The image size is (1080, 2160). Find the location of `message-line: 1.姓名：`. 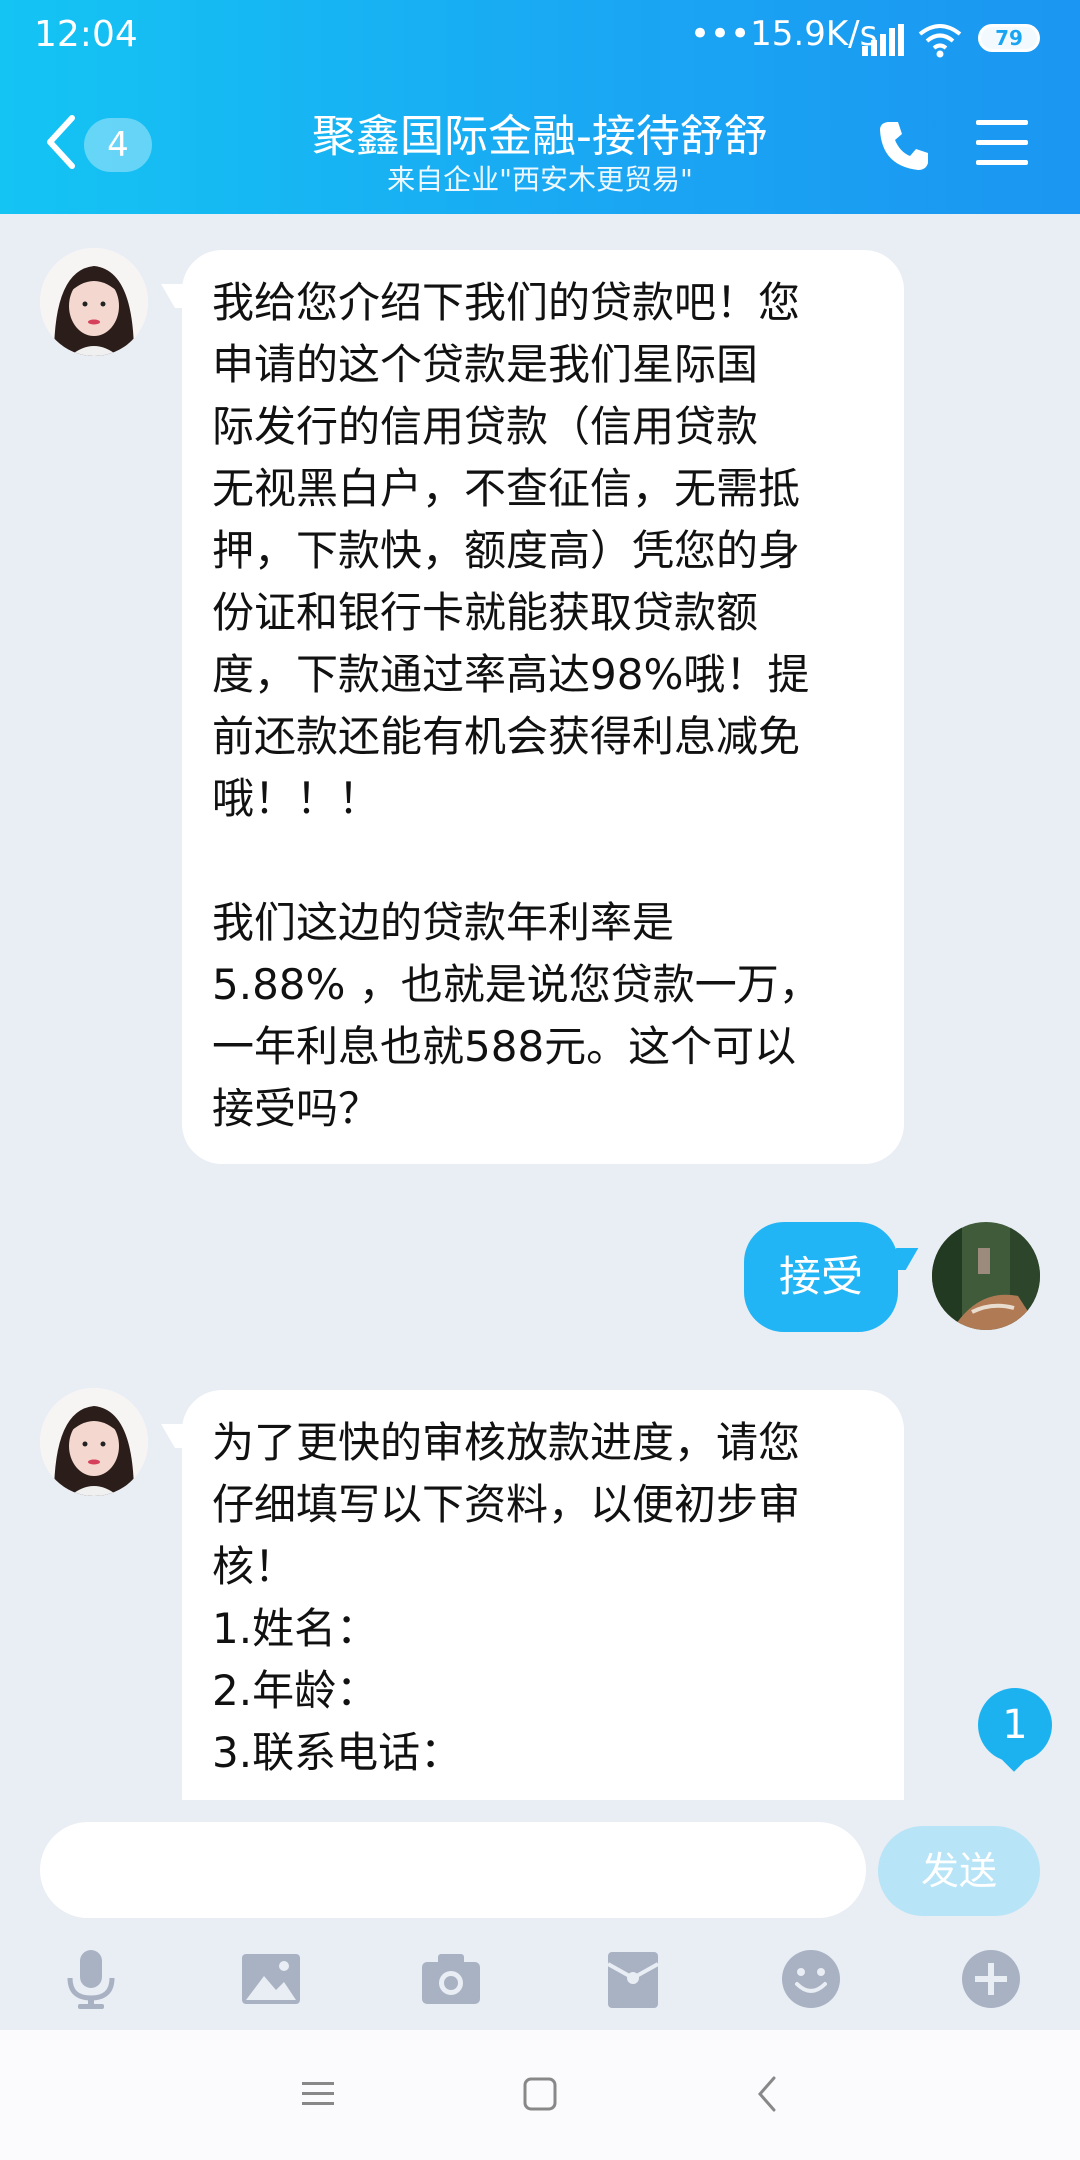

message-line: 1.姓名： is located at coordinates (295, 1628).